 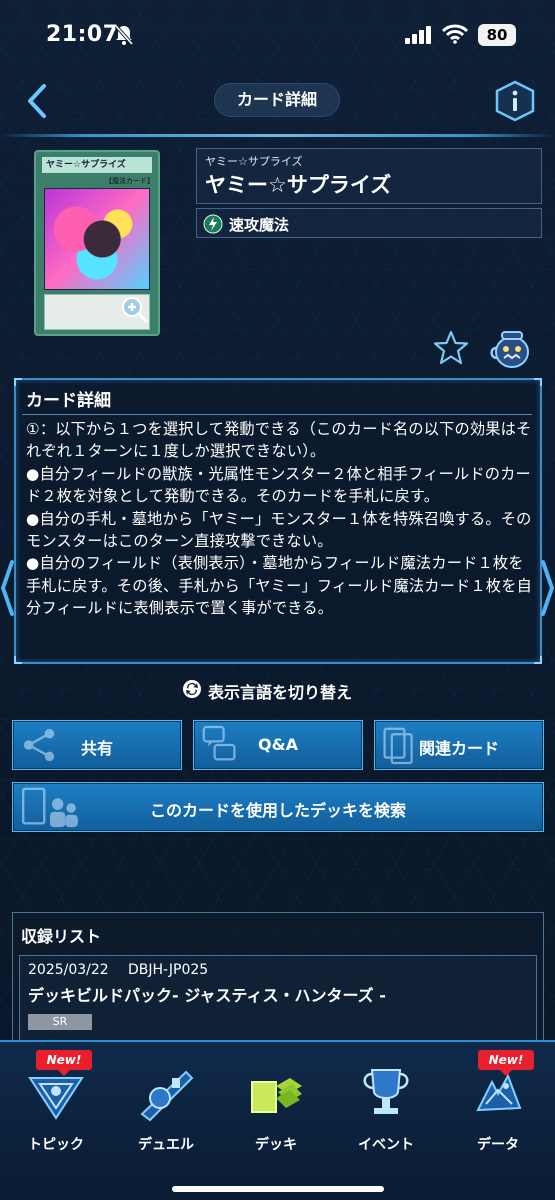 What do you see at coordinates (386, 1091) in the screenshot?
I see `trophy-icon` at bounding box center [386, 1091].